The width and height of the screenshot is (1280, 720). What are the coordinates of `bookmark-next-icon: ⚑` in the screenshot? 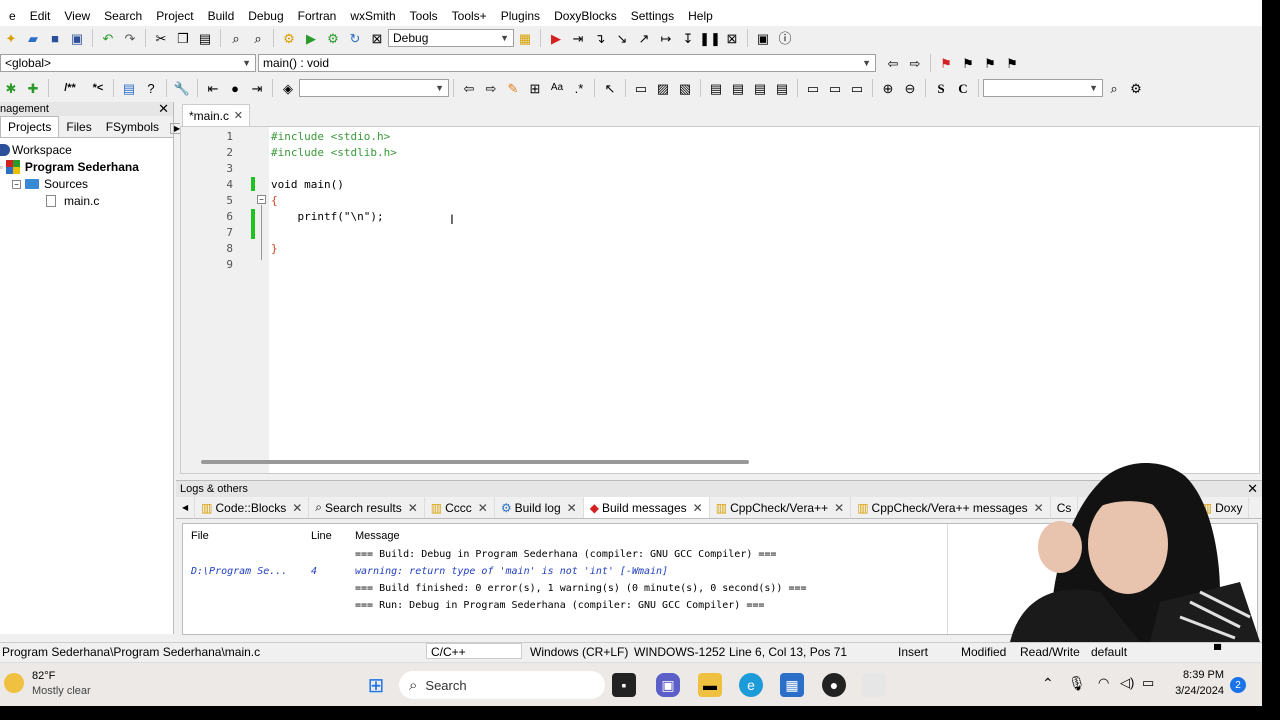 It's located at (990, 63).